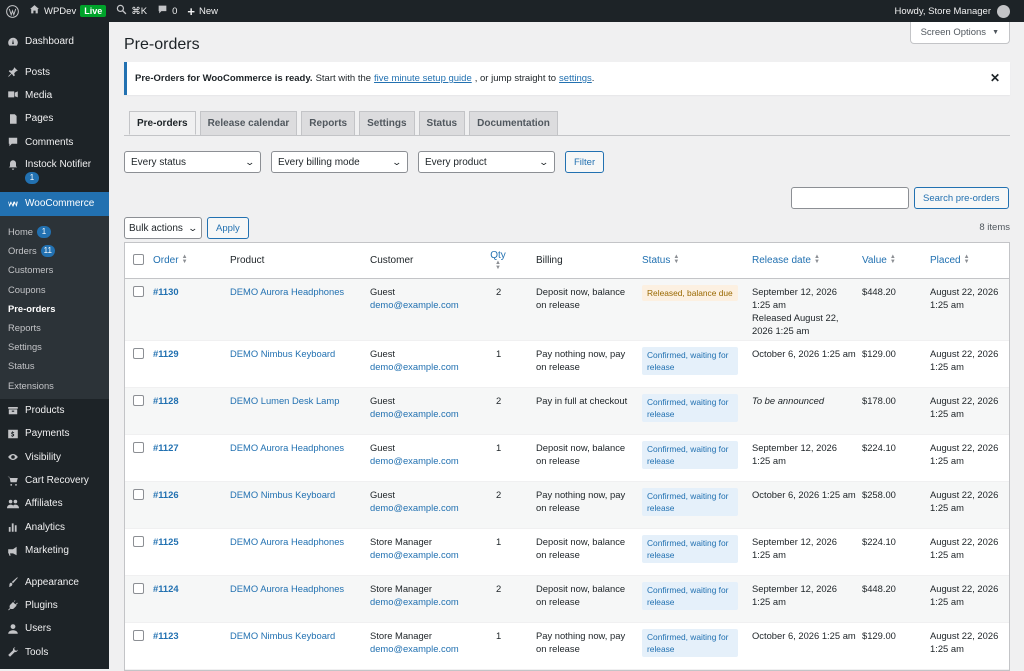 This screenshot has width=1024, height=671. I want to click on menu-comments: Comments, so click(54, 142).